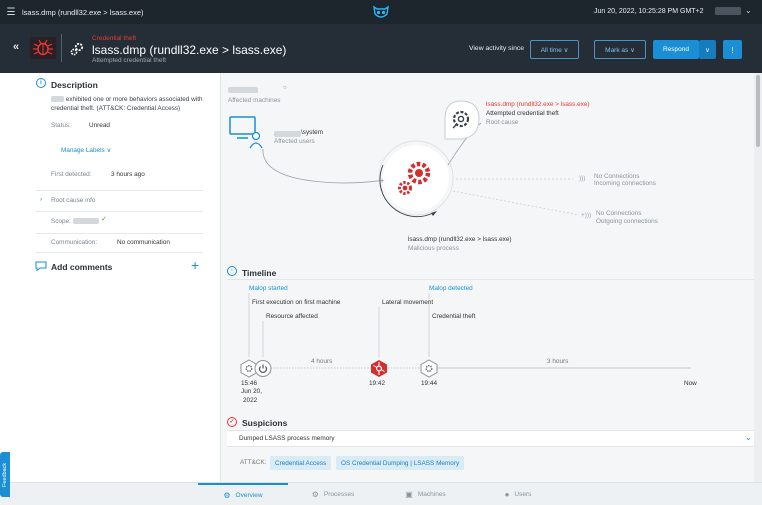 The image size is (762, 505). What do you see at coordinates (617, 176) in the screenshot?
I see `no-connections-in: No Connections` at bounding box center [617, 176].